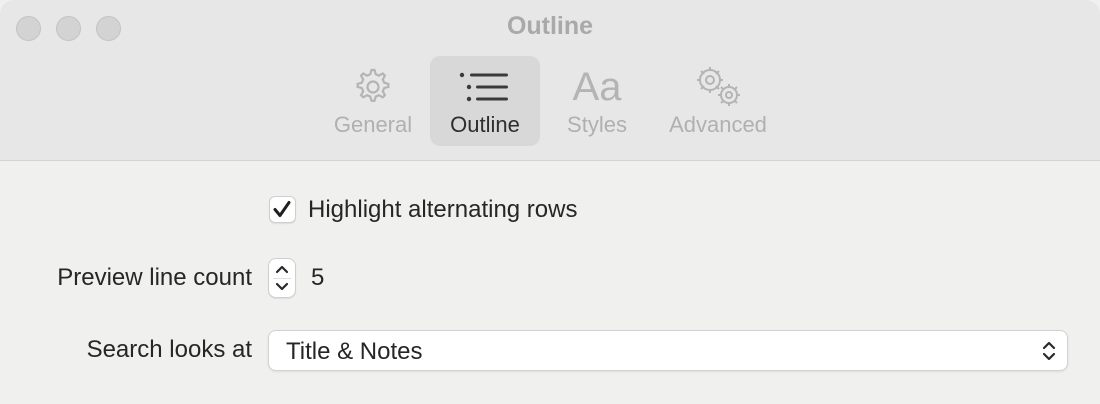 Image resolution: width=1100 pixels, height=404 pixels. I want to click on highlight-rows-label: Highlight alternating rows, so click(442, 210).